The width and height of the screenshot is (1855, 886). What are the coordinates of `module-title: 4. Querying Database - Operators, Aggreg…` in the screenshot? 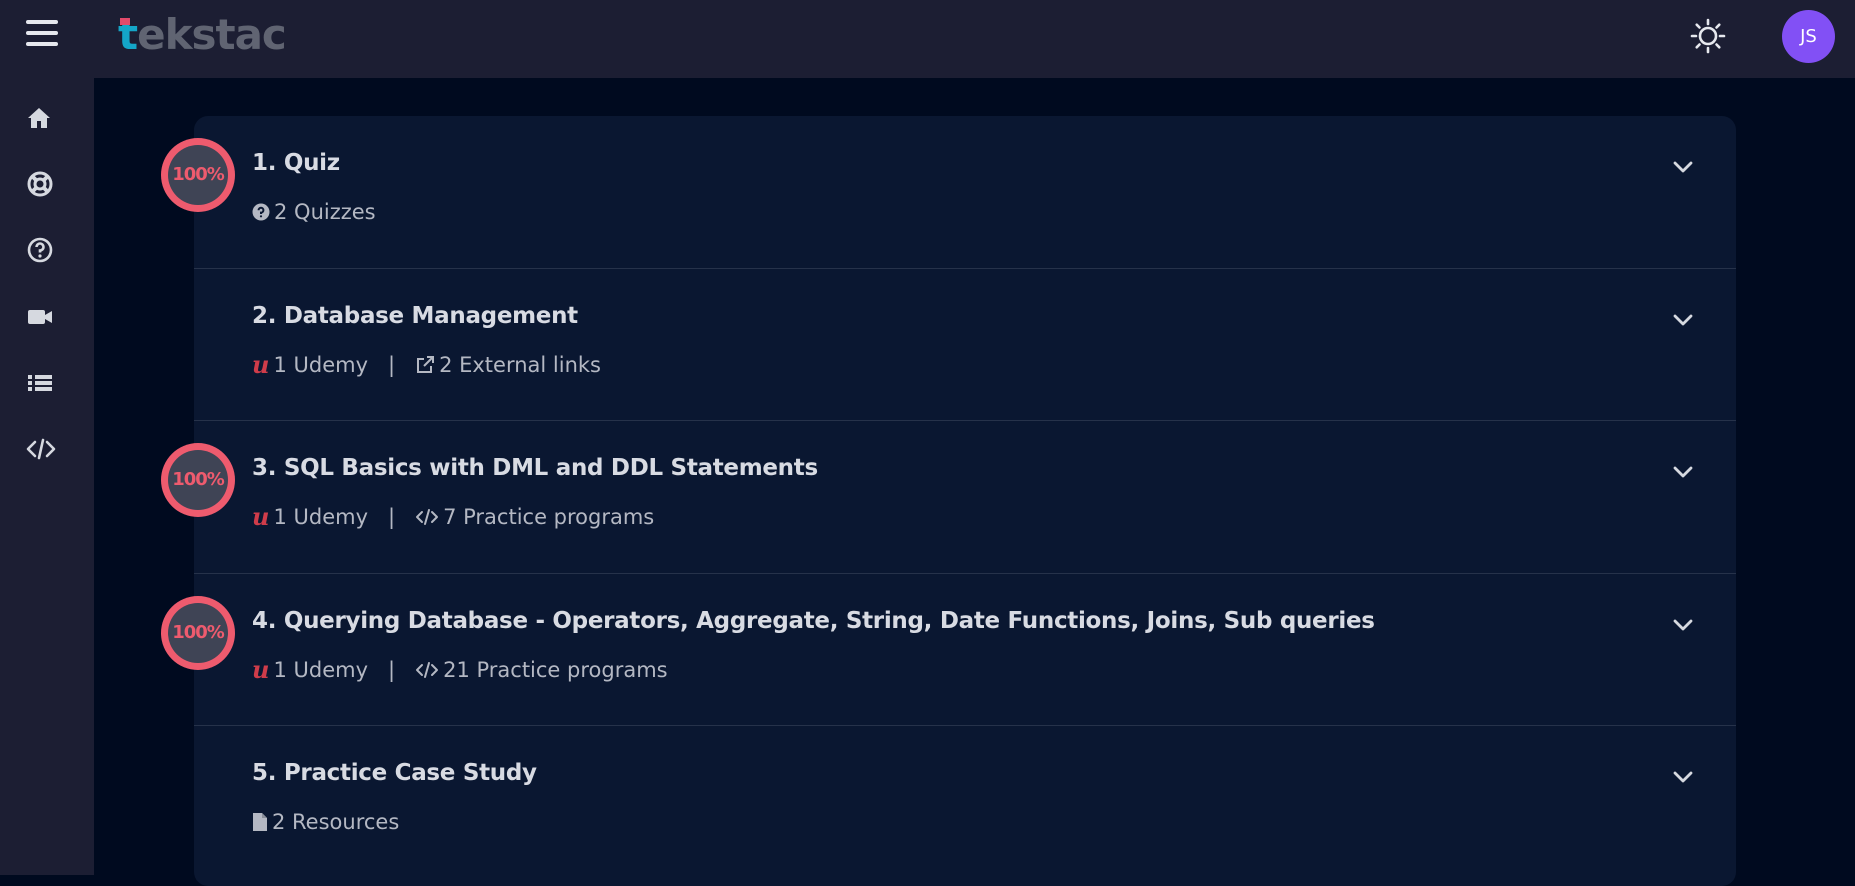 It's located at (813, 621).